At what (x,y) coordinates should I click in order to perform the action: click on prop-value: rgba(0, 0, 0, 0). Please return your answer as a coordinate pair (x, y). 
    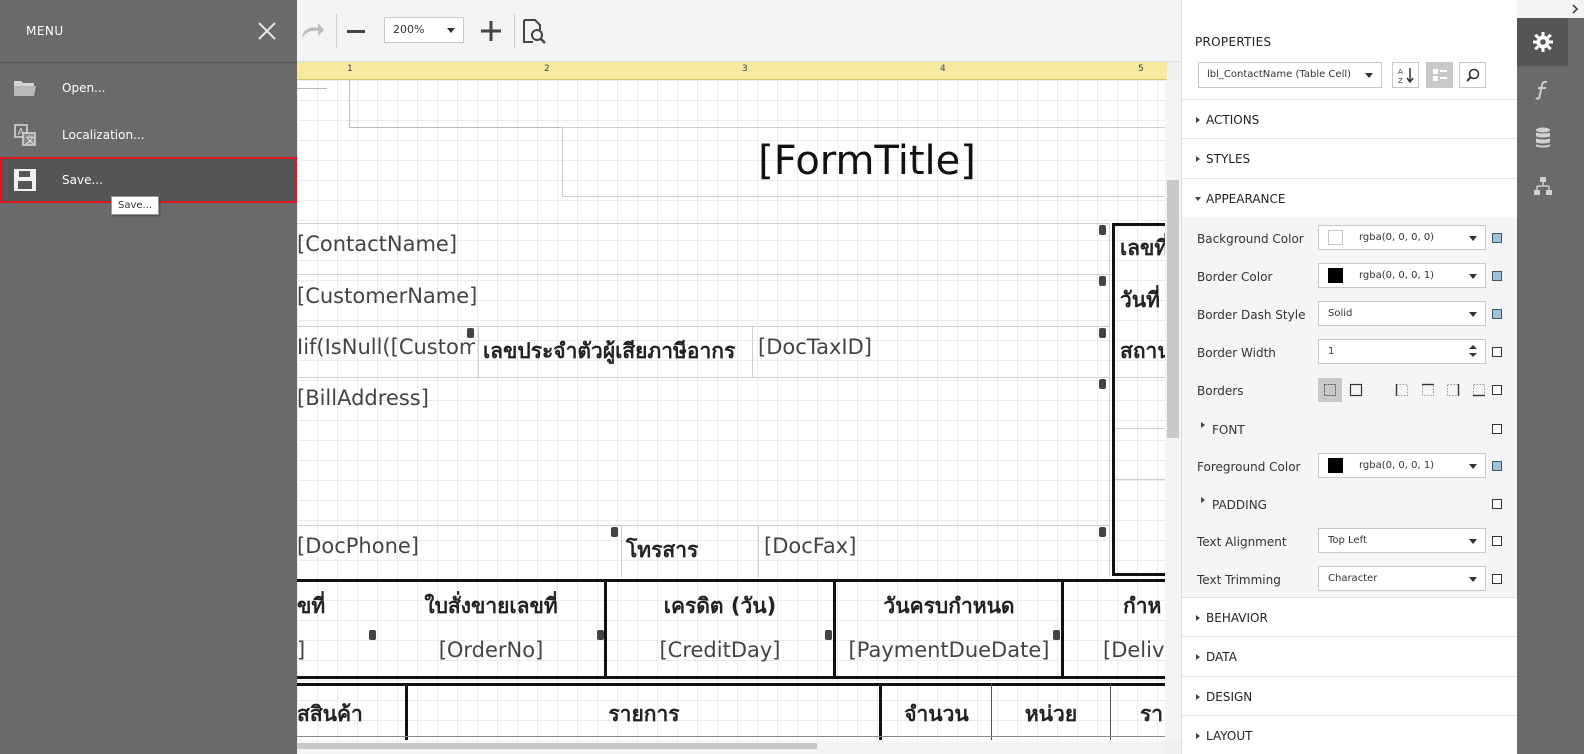
    Looking at the image, I should click on (1397, 237).